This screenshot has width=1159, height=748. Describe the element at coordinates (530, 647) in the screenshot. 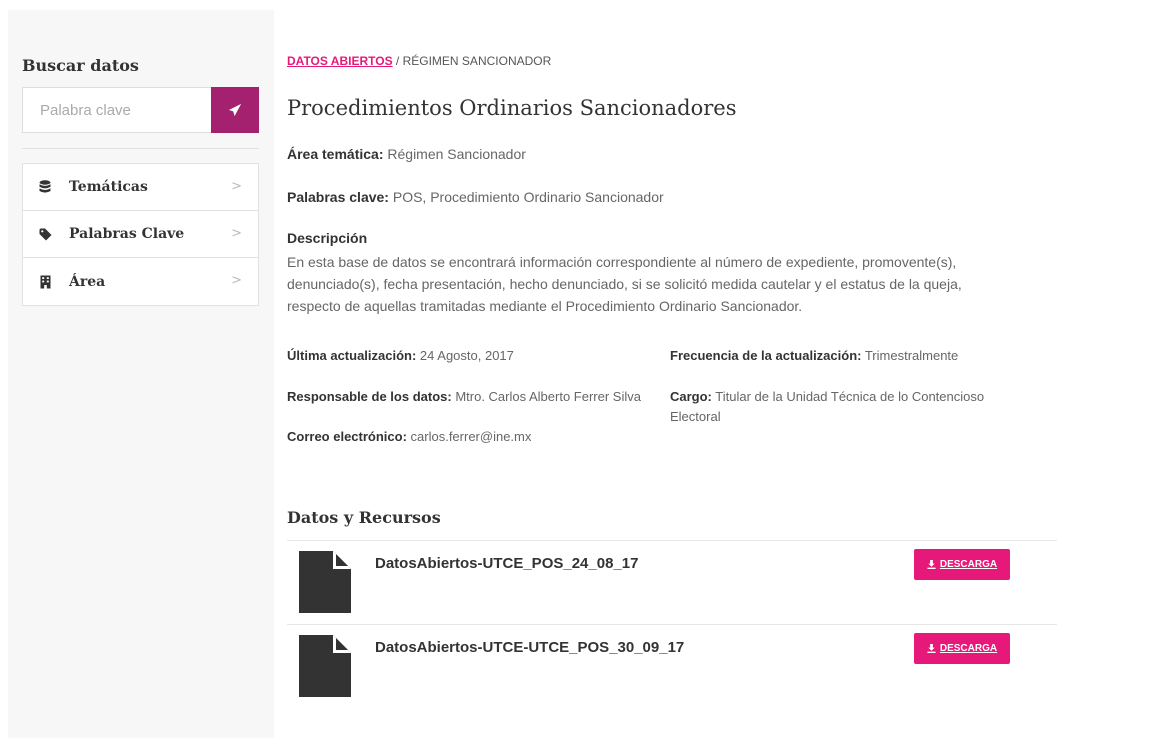

I see `resource-name: DatosAbiertos-UTCE-UTCE_POS_30_09_17` at that location.